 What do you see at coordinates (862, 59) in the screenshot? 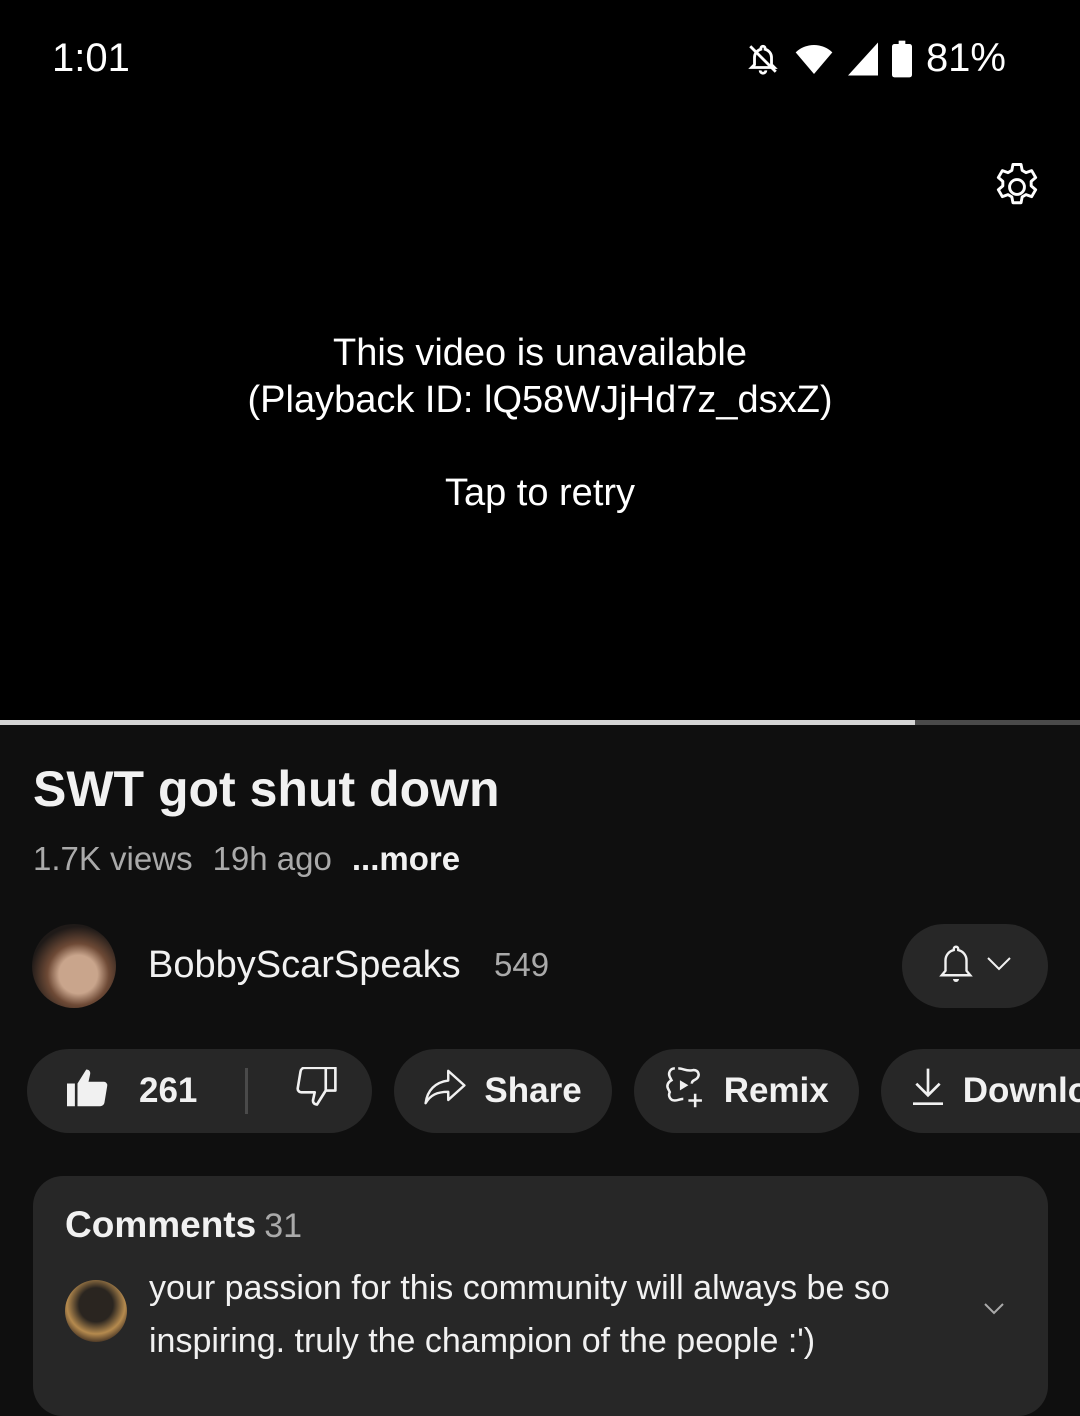
I see `cellular-signal-icon` at bounding box center [862, 59].